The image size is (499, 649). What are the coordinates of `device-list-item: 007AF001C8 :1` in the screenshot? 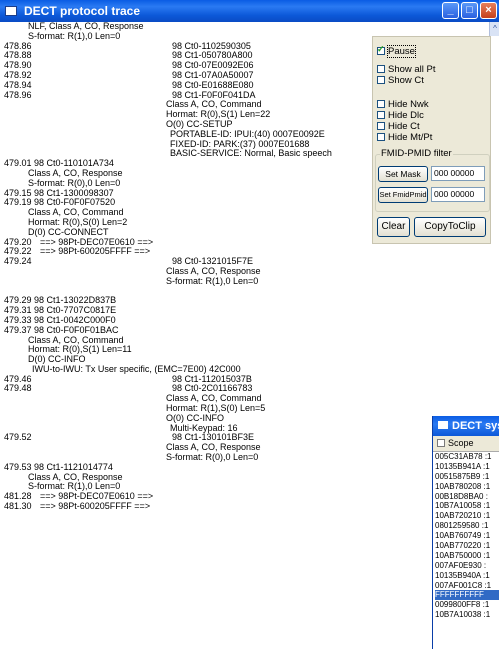 It's located at (467, 586).